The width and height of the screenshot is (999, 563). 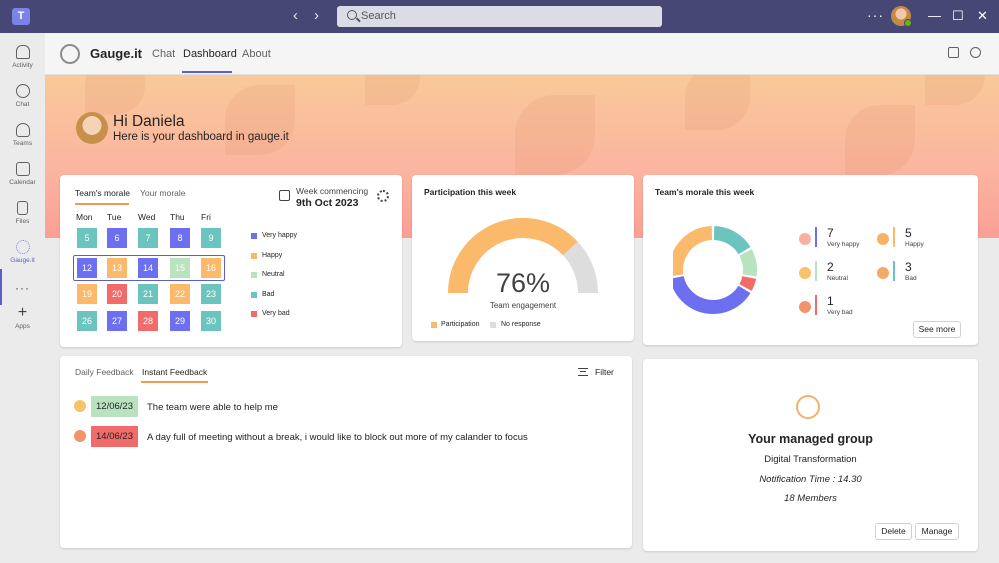 What do you see at coordinates (383, 196) in the screenshot?
I see `settings-gear-icon` at bounding box center [383, 196].